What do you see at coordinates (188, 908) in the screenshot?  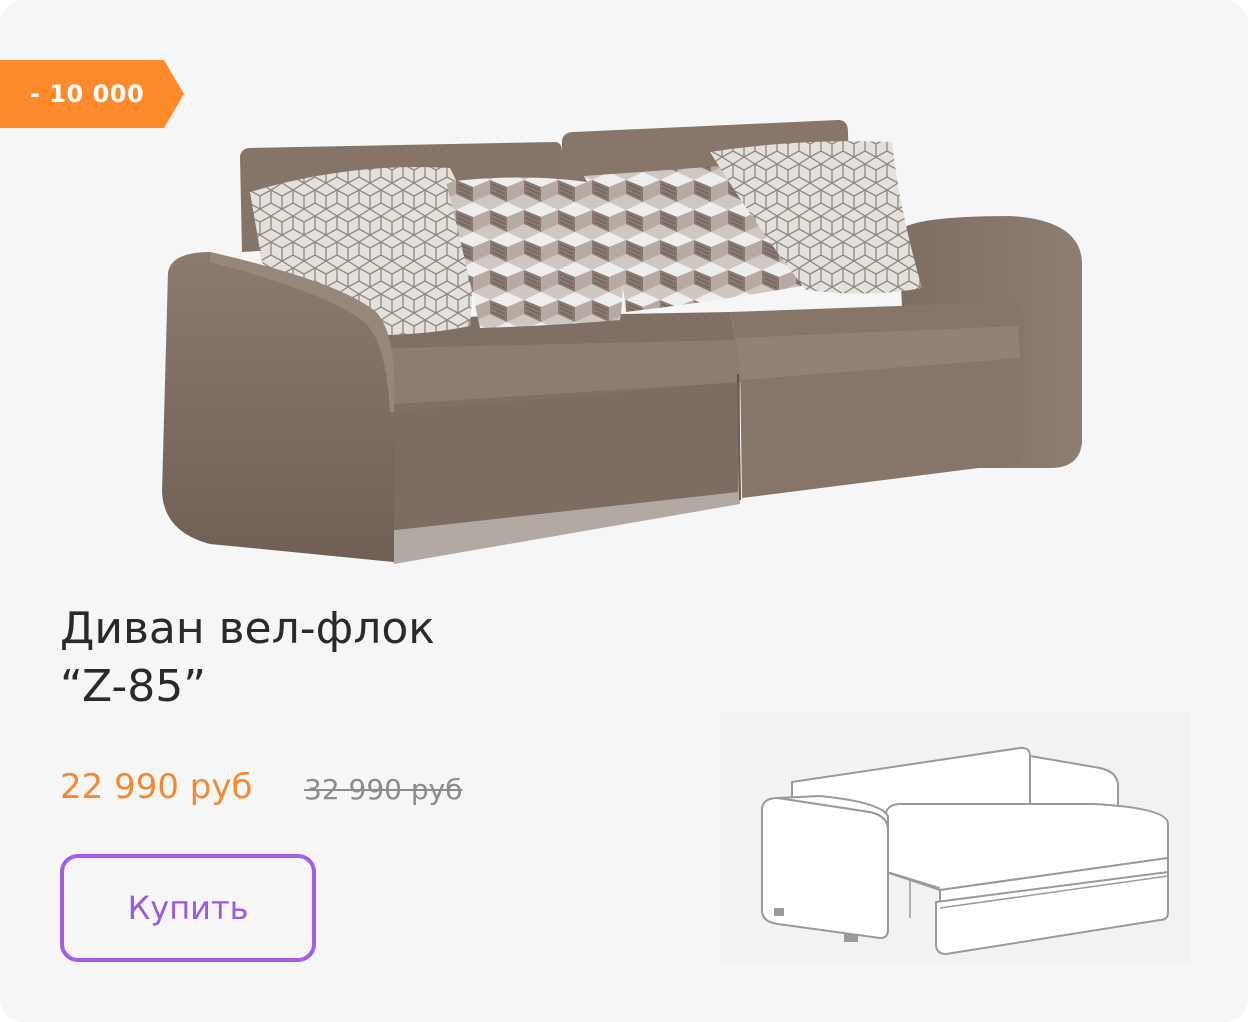 I see `buy-button: Купить` at bounding box center [188, 908].